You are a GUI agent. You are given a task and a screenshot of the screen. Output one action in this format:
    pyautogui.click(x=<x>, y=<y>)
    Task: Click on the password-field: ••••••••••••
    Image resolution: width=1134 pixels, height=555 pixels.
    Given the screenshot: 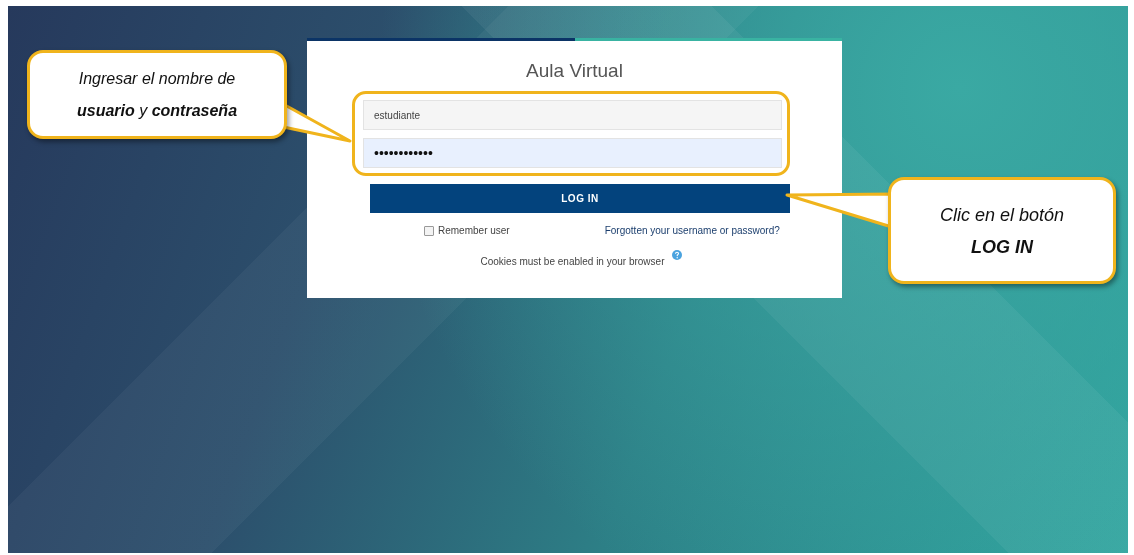 What is the action you would take?
    pyautogui.click(x=572, y=153)
    